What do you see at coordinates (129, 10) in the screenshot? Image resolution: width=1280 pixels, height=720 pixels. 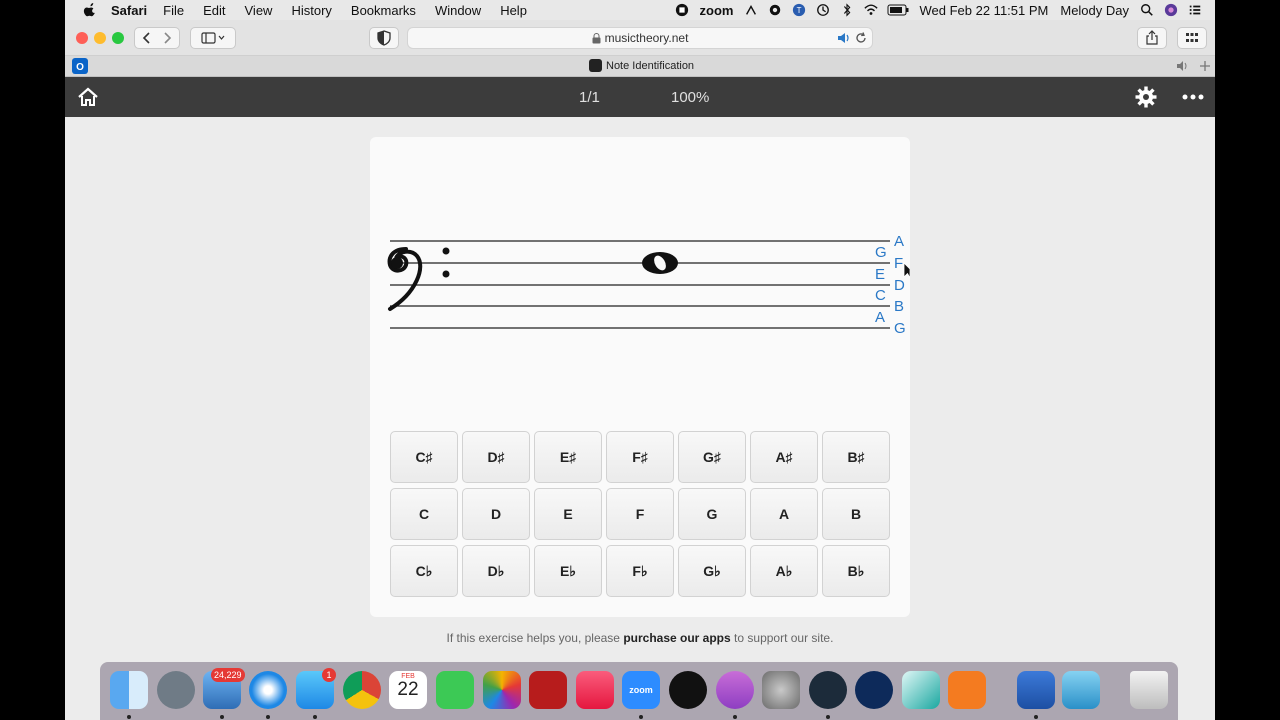 I see `menu-app-name: Safari` at bounding box center [129, 10].